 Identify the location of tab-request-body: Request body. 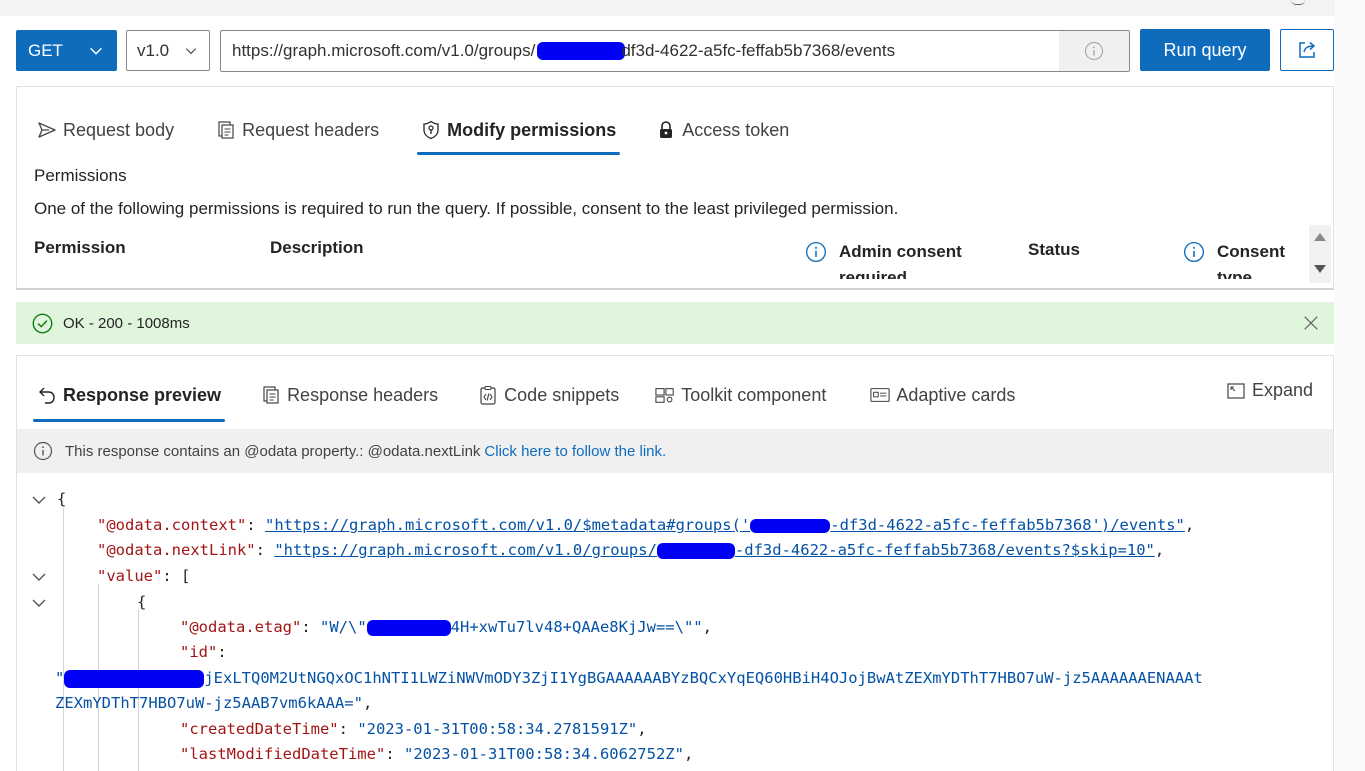
(105, 130).